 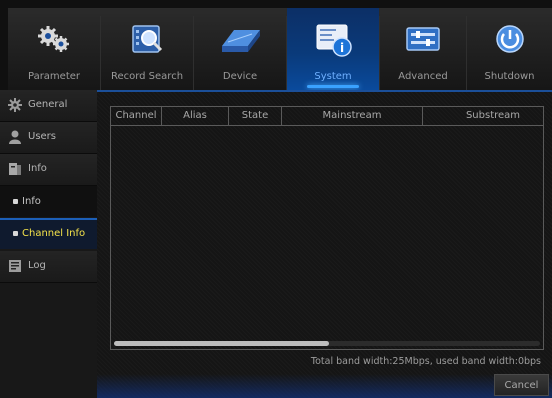 What do you see at coordinates (324, 91) in the screenshot?
I see `content-top-border` at bounding box center [324, 91].